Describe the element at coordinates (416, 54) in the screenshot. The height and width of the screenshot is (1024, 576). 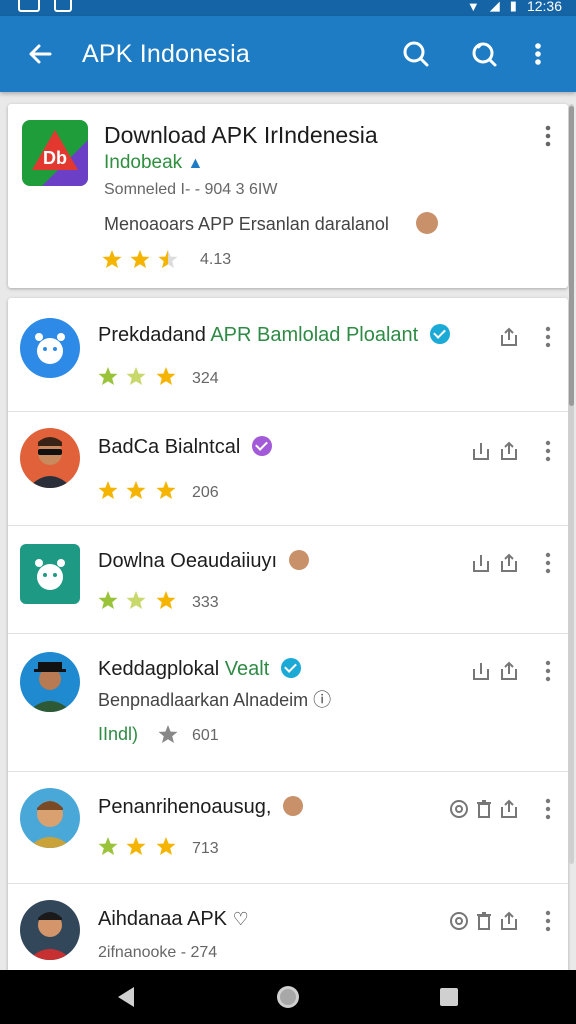
I see `search-icon` at that location.